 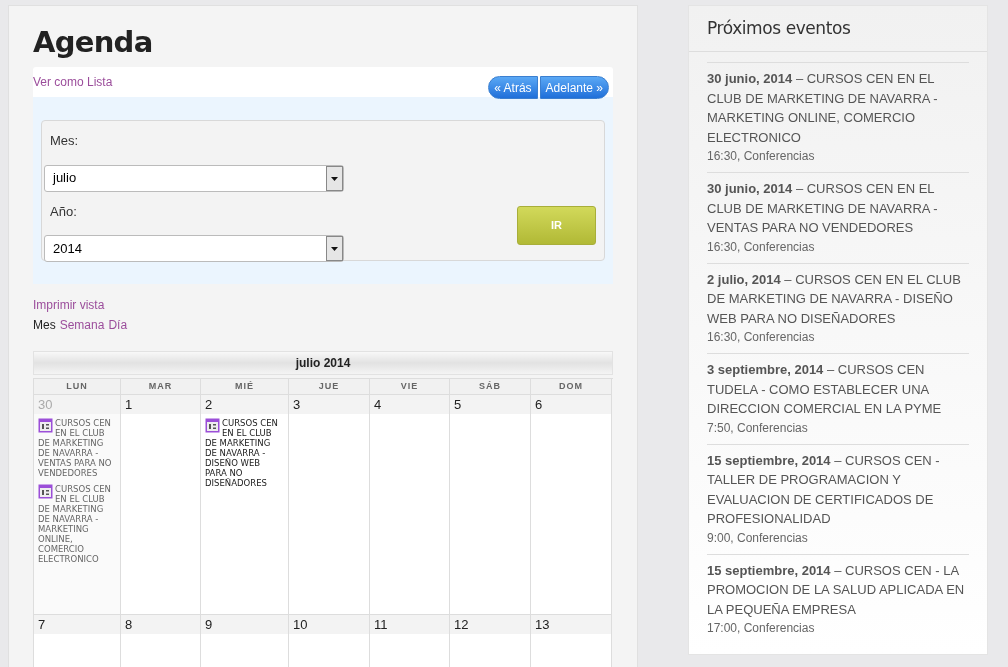 I want to click on view-mode-link: Día, so click(x=118, y=325).